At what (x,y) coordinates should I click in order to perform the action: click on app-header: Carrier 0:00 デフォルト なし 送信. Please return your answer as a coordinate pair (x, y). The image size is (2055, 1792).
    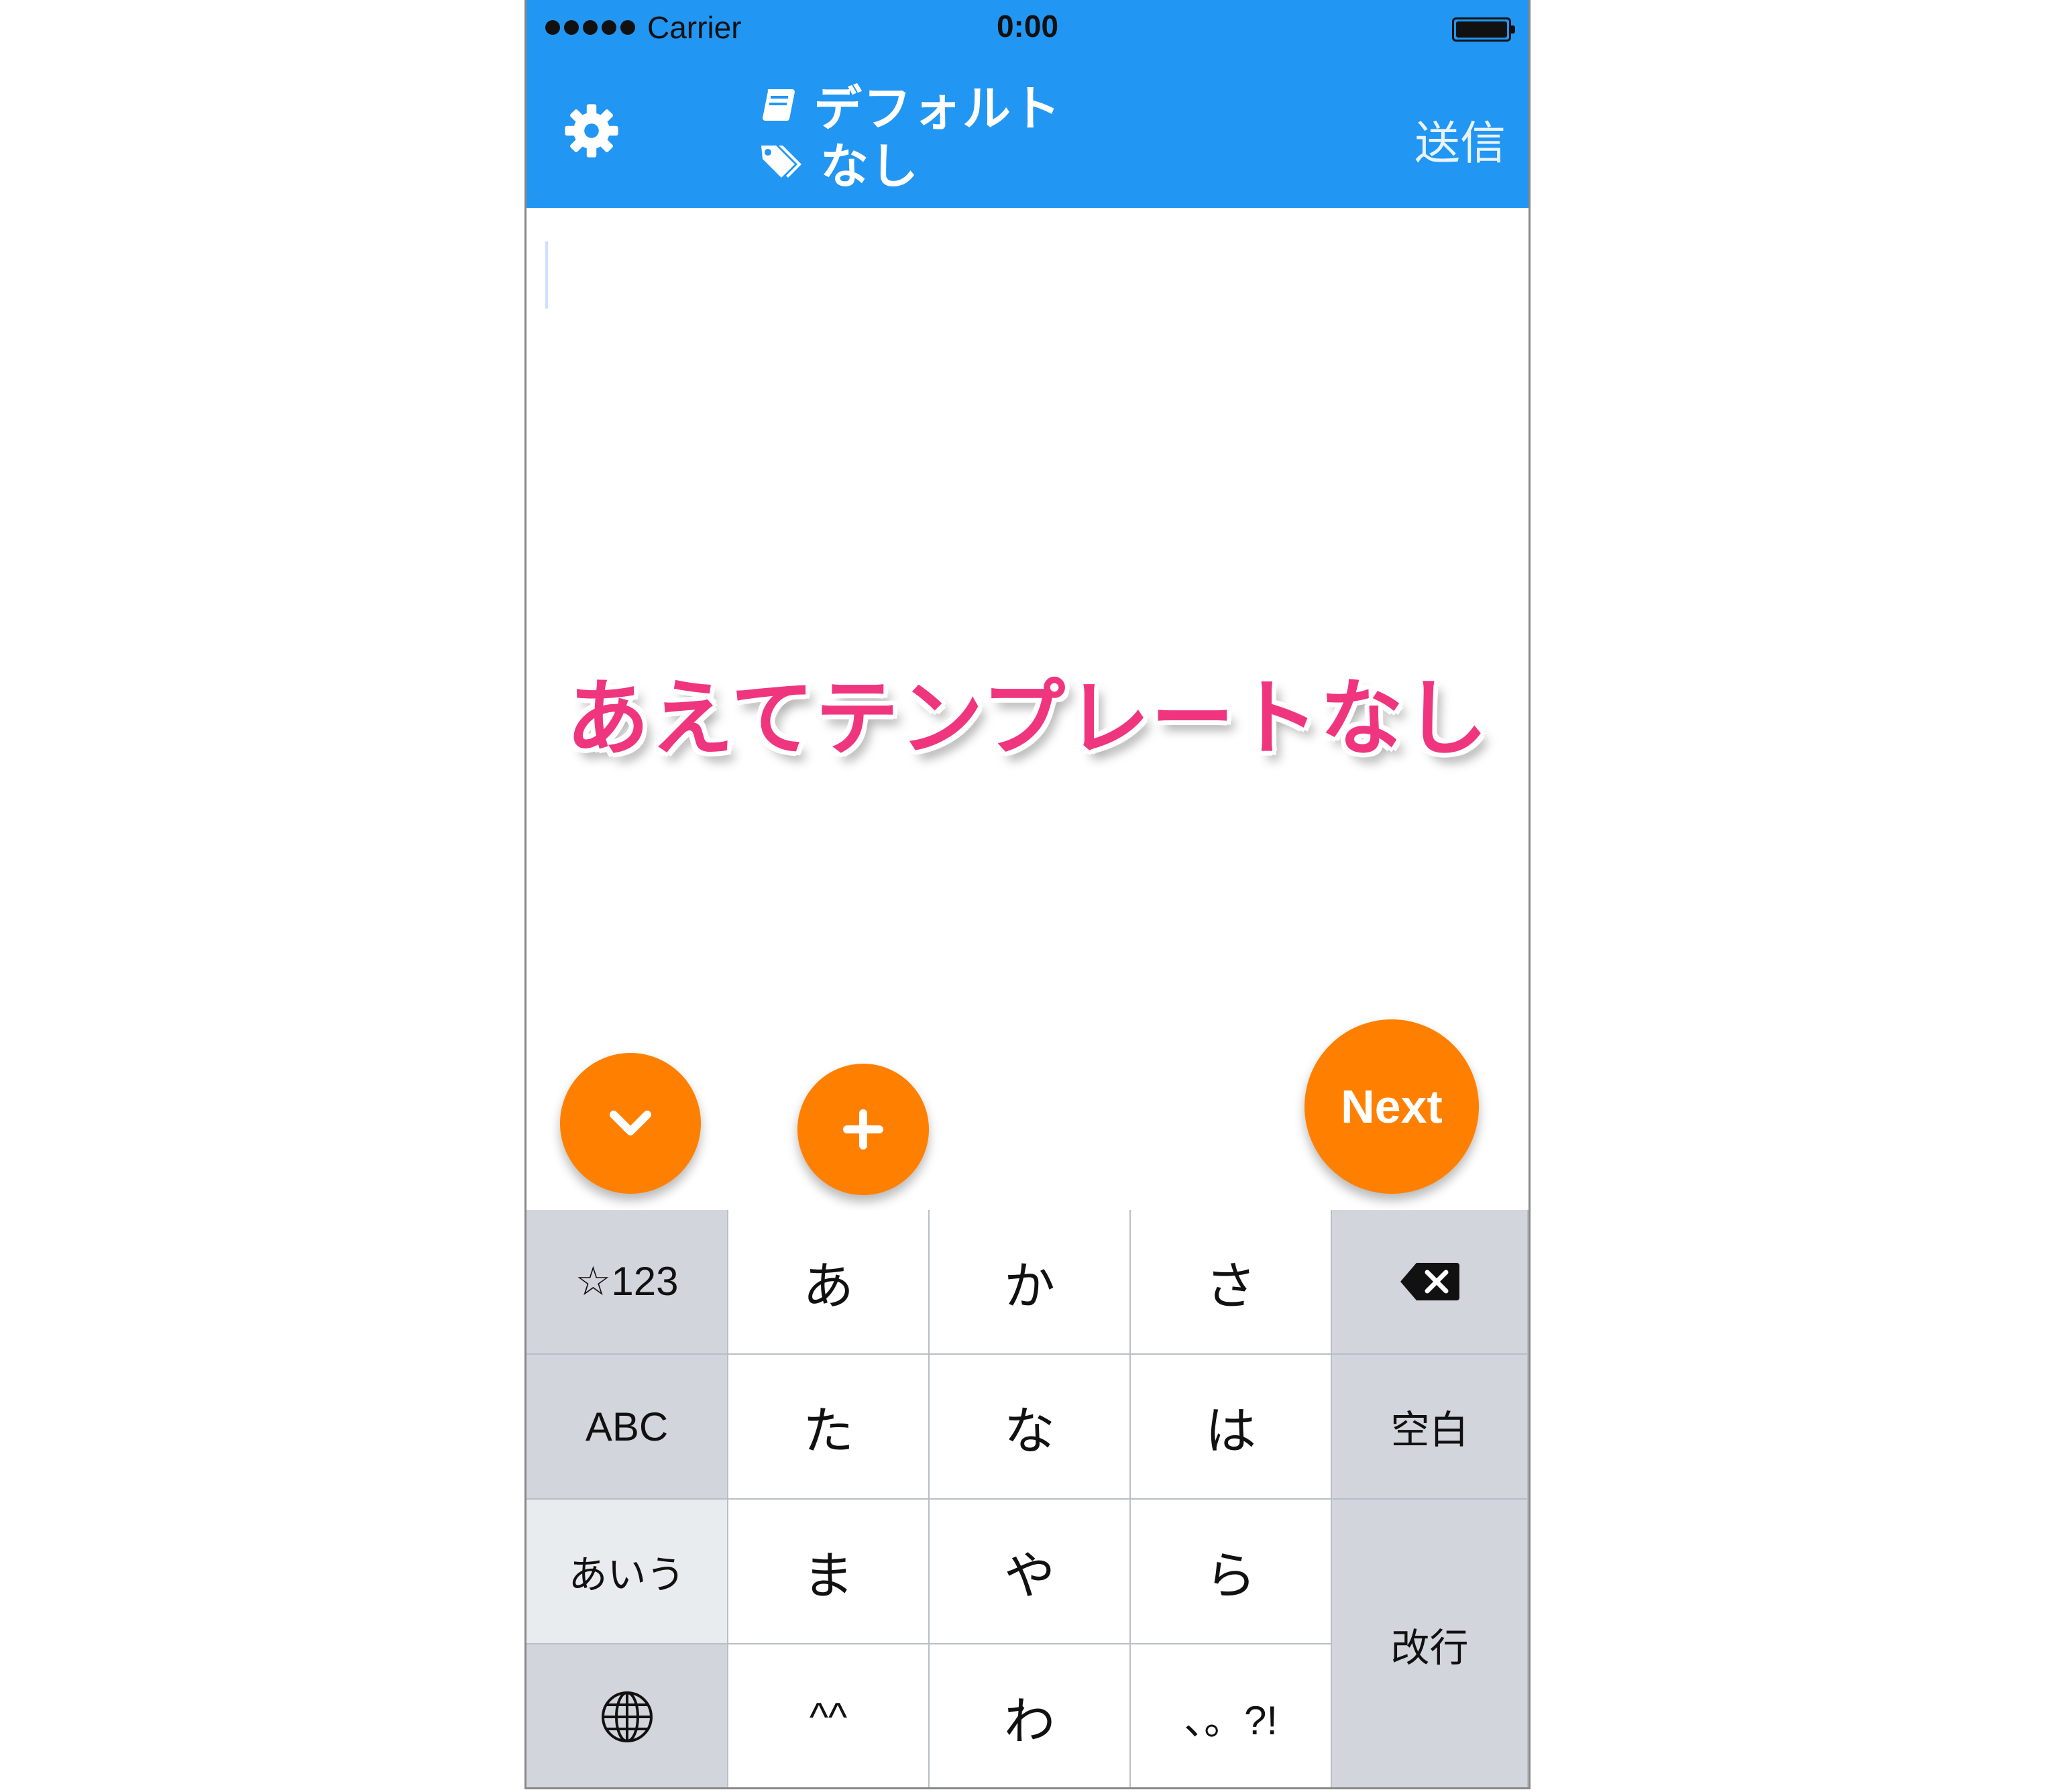
    Looking at the image, I should click on (1027, 104).